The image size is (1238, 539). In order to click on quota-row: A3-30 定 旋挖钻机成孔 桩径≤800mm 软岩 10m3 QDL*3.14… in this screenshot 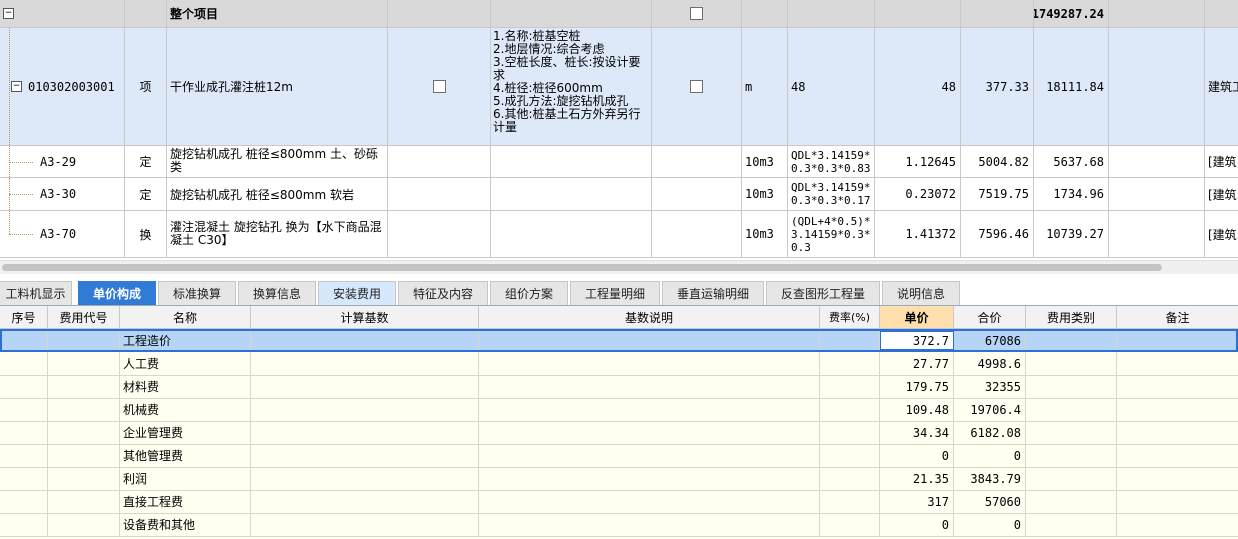, I will do `click(619, 194)`.